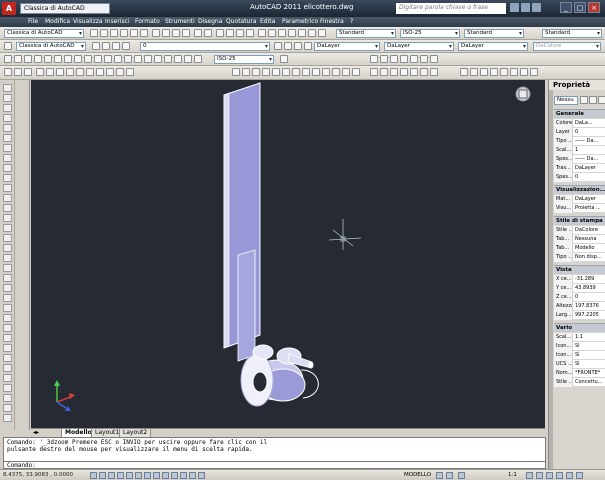  Describe the element at coordinates (186, 33) in the screenshot. I see `match-properties-icon` at that location.